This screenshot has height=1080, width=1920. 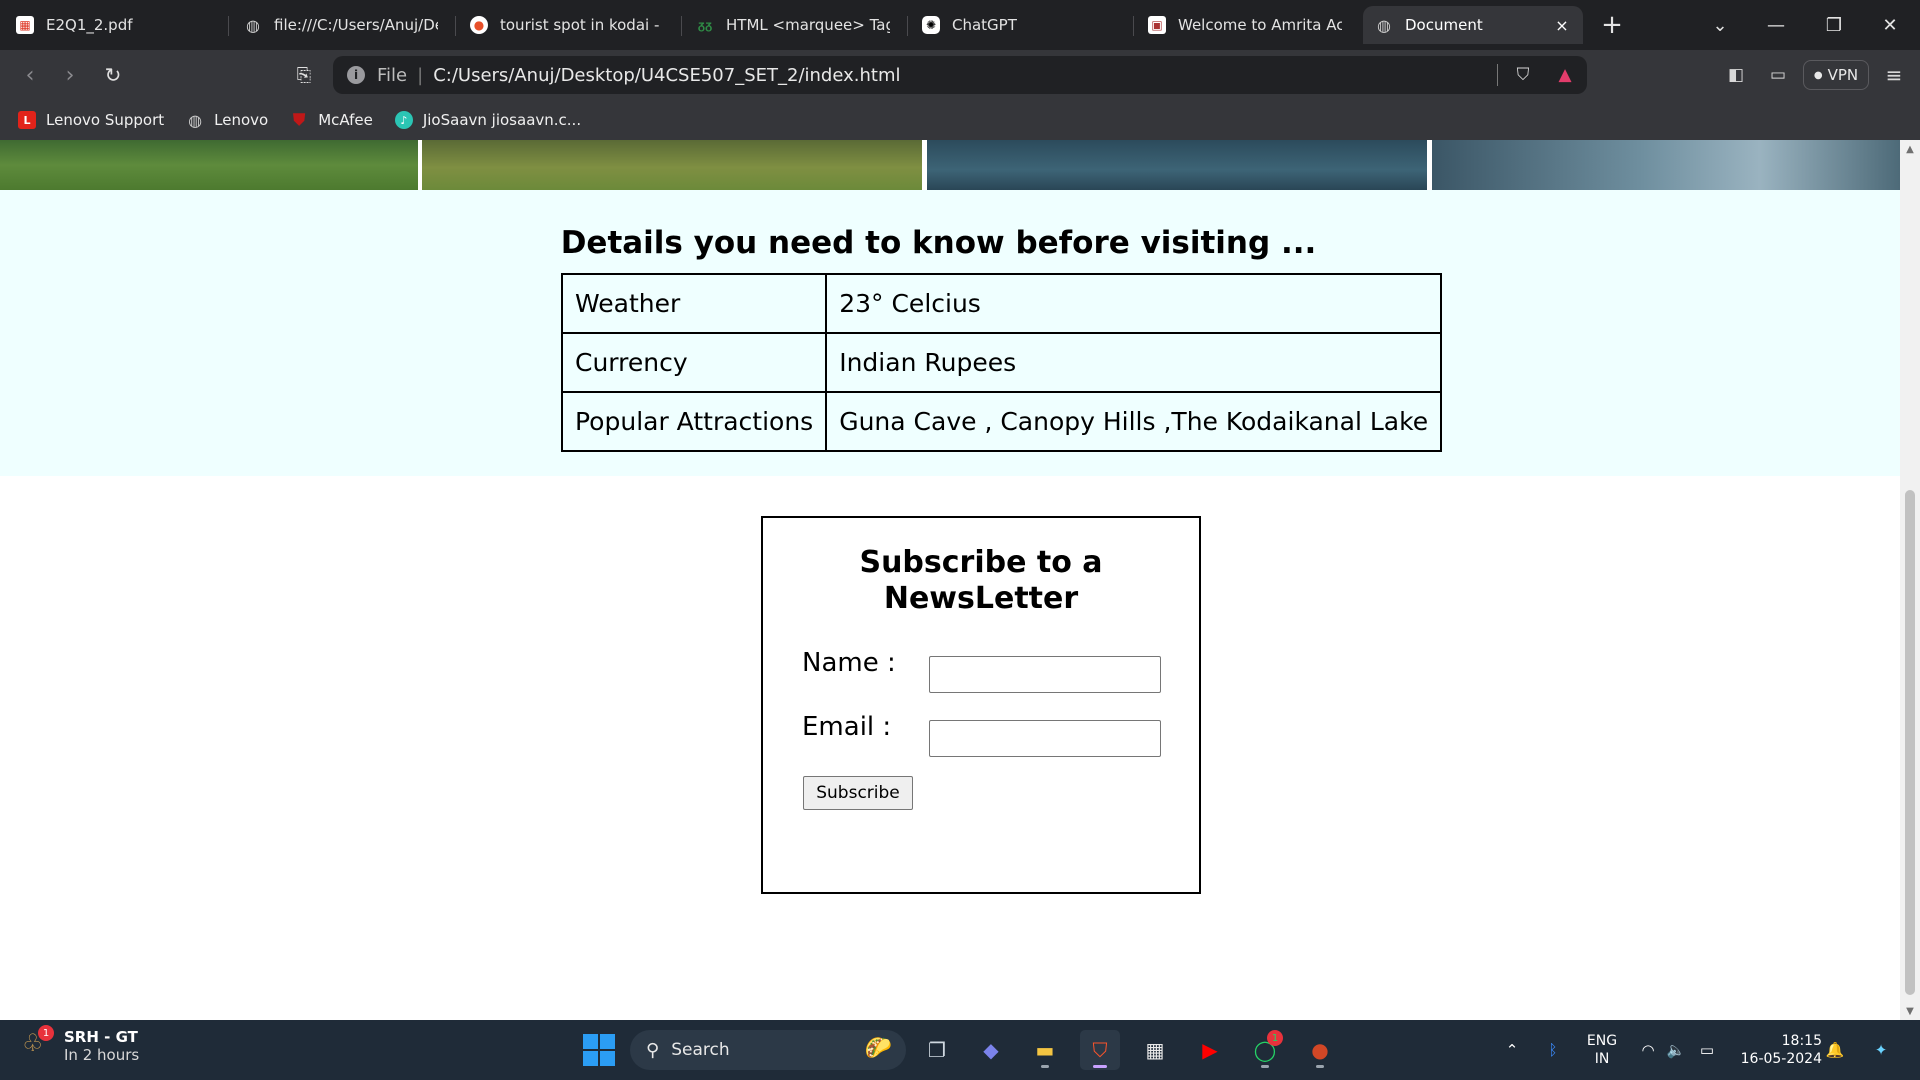 What do you see at coordinates (299, 119) in the screenshot?
I see `mcafee-shield-icon: ⛊` at bounding box center [299, 119].